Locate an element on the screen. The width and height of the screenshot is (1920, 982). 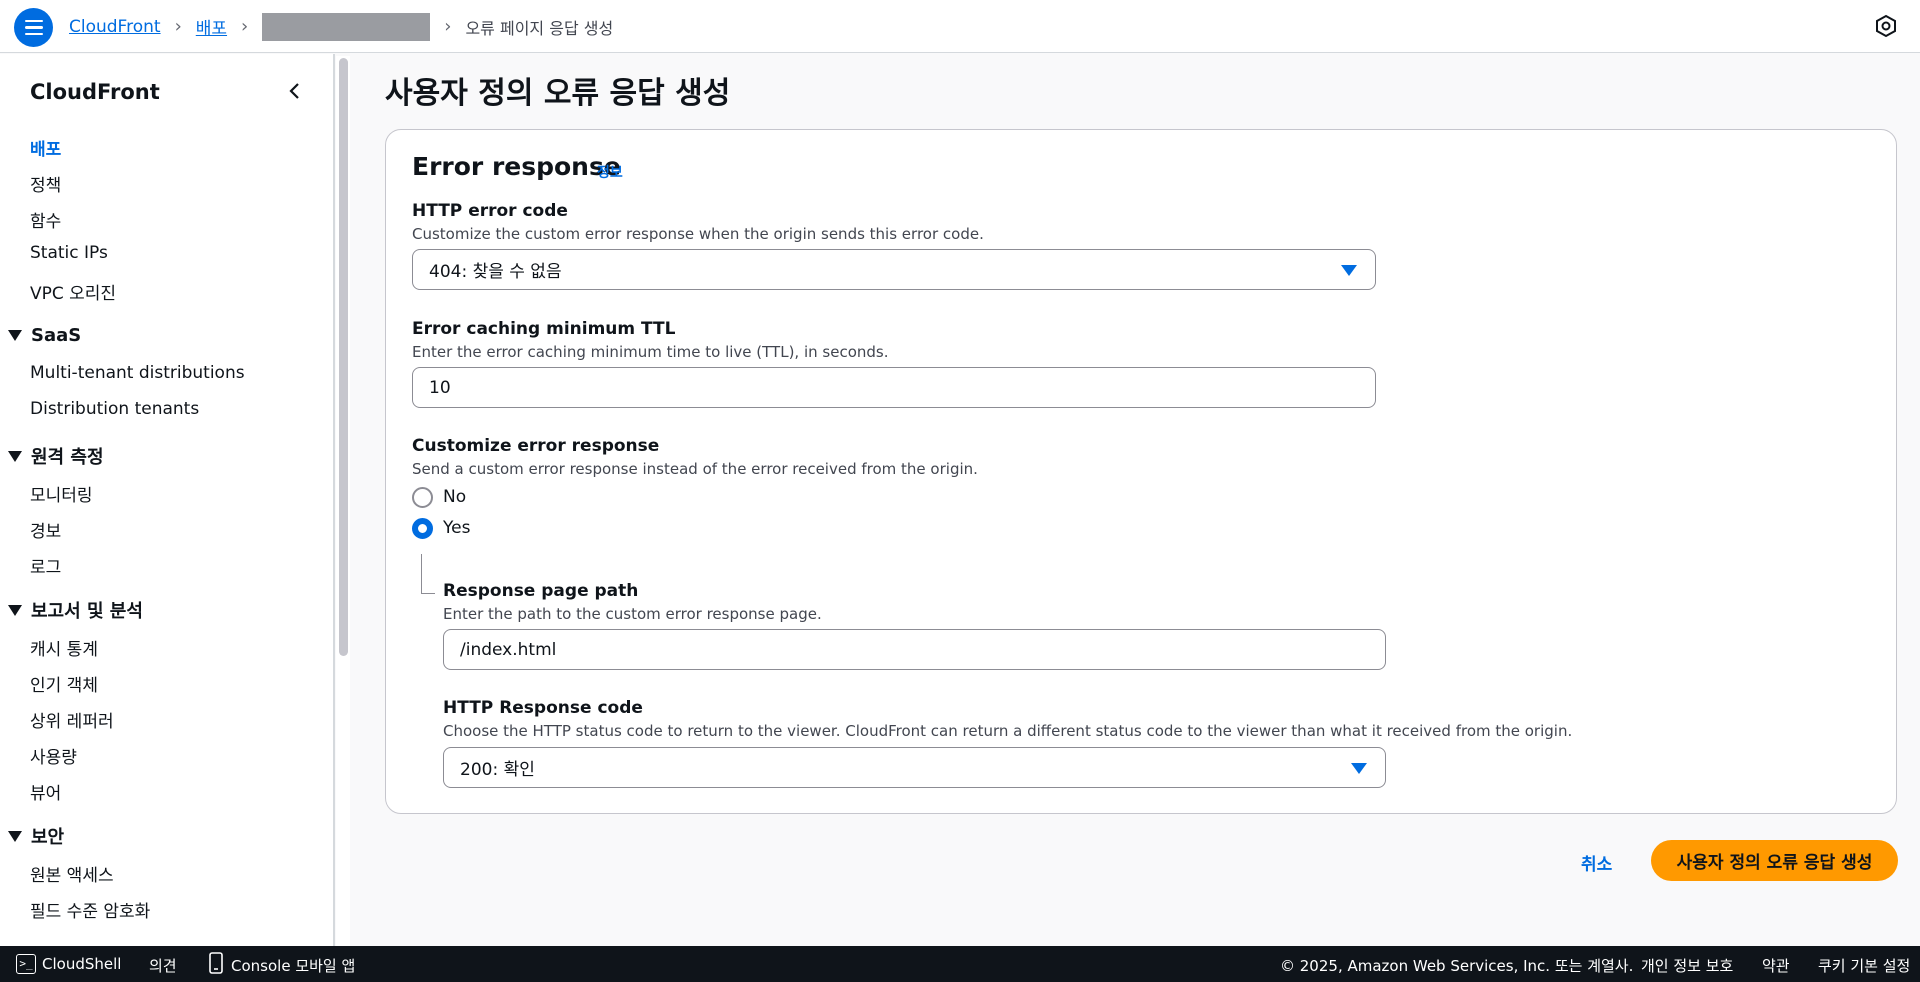
chevron-left-icon is located at coordinates (295, 91).